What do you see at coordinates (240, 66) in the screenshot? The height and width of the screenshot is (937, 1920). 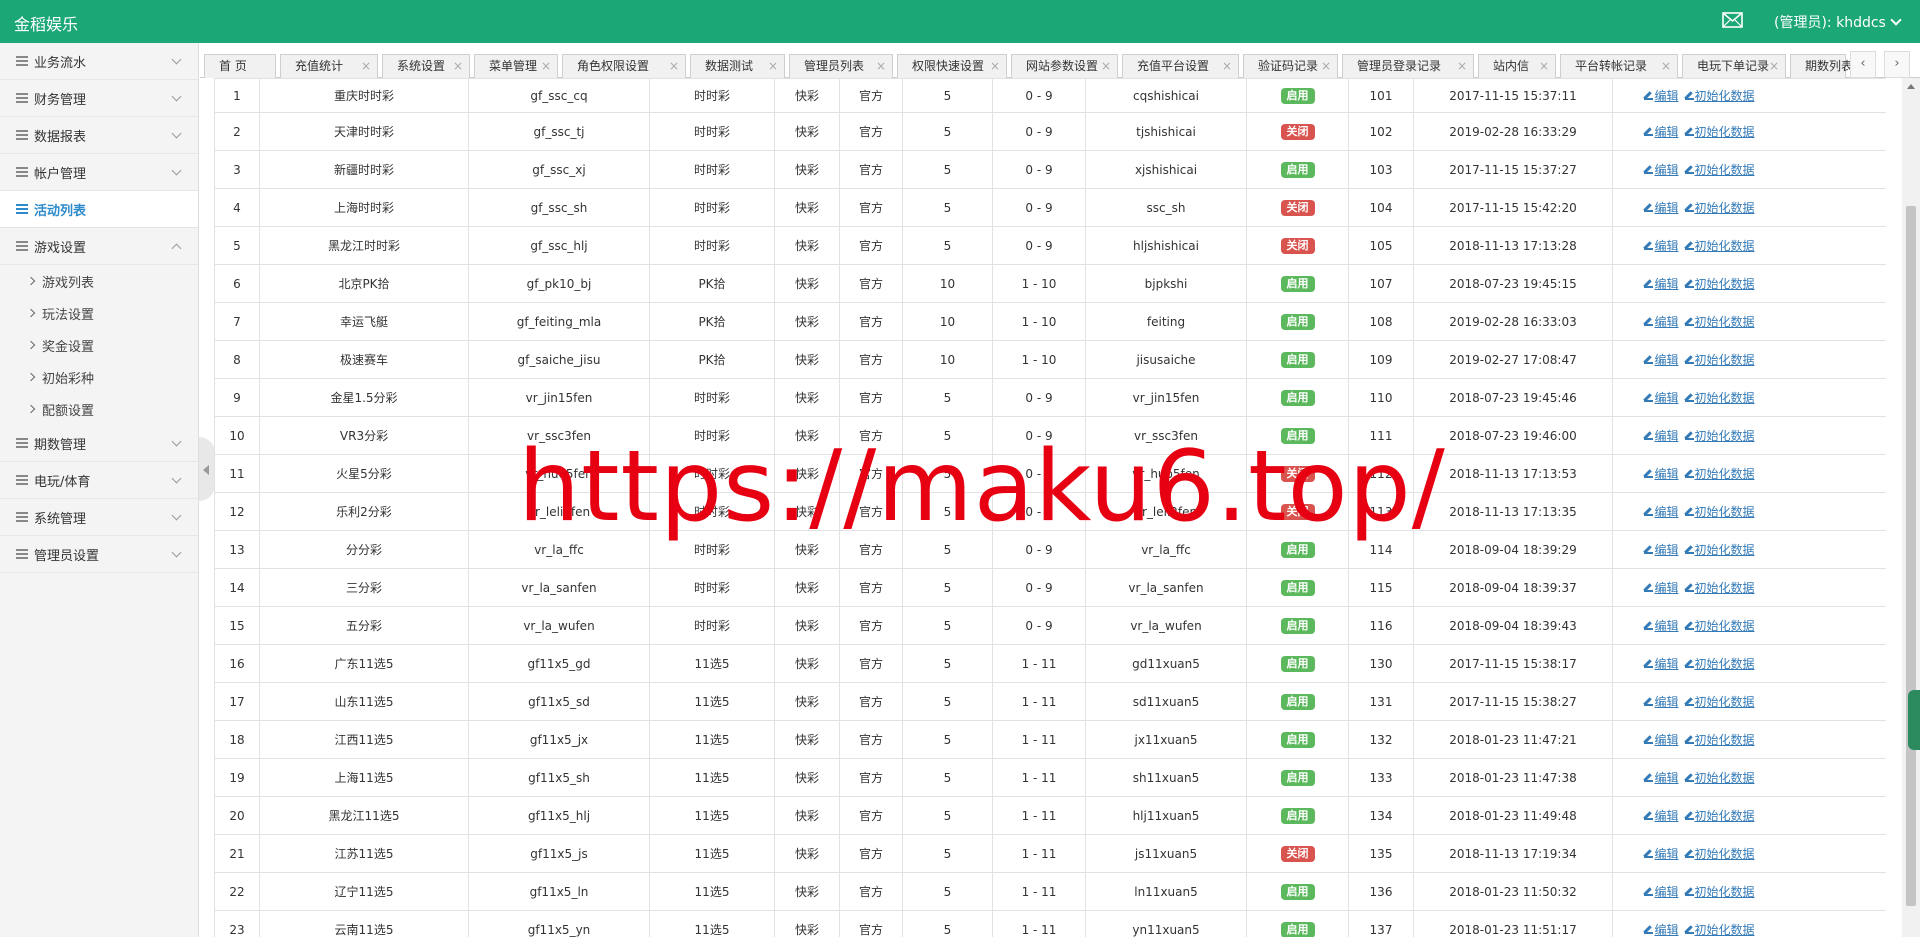 I see `tab: 首 页` at bounding box center [240, 66].